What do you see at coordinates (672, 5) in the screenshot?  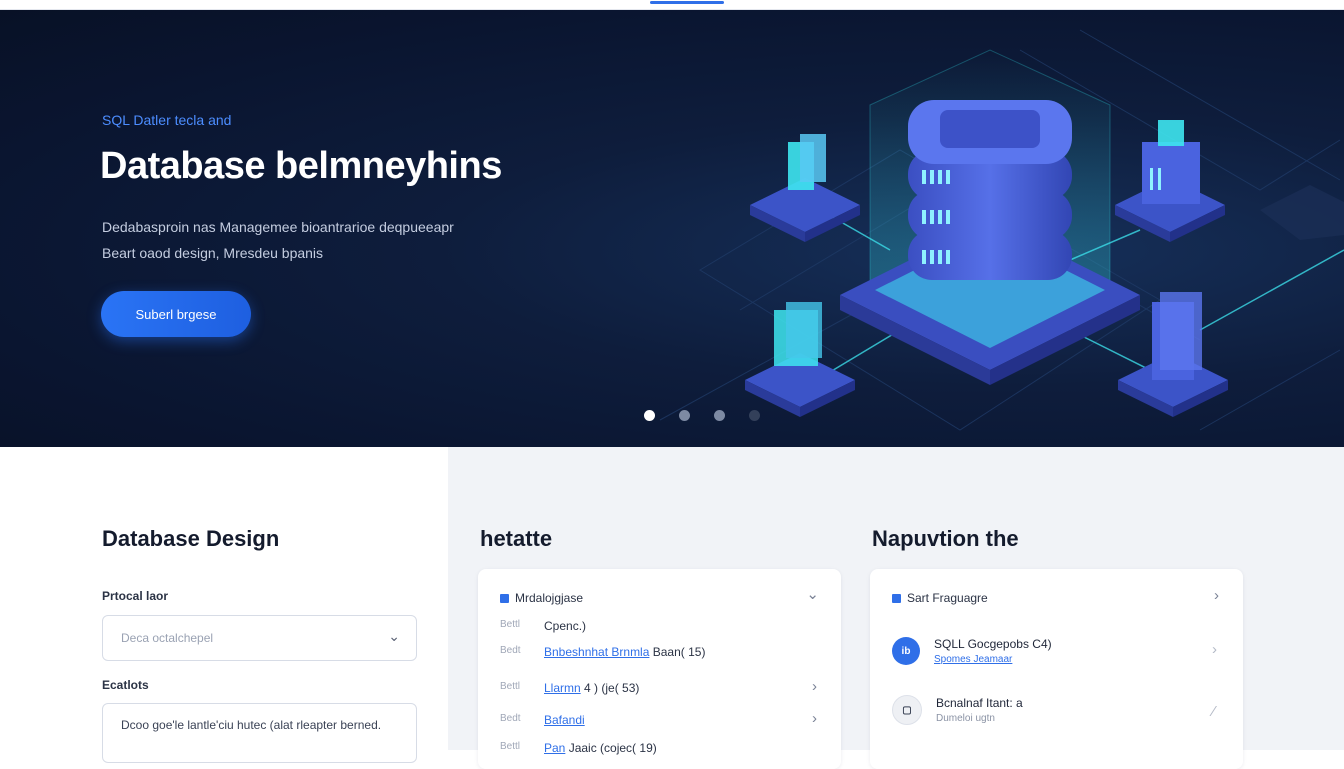 I see `top-bar` at bounding box center [672, 5].